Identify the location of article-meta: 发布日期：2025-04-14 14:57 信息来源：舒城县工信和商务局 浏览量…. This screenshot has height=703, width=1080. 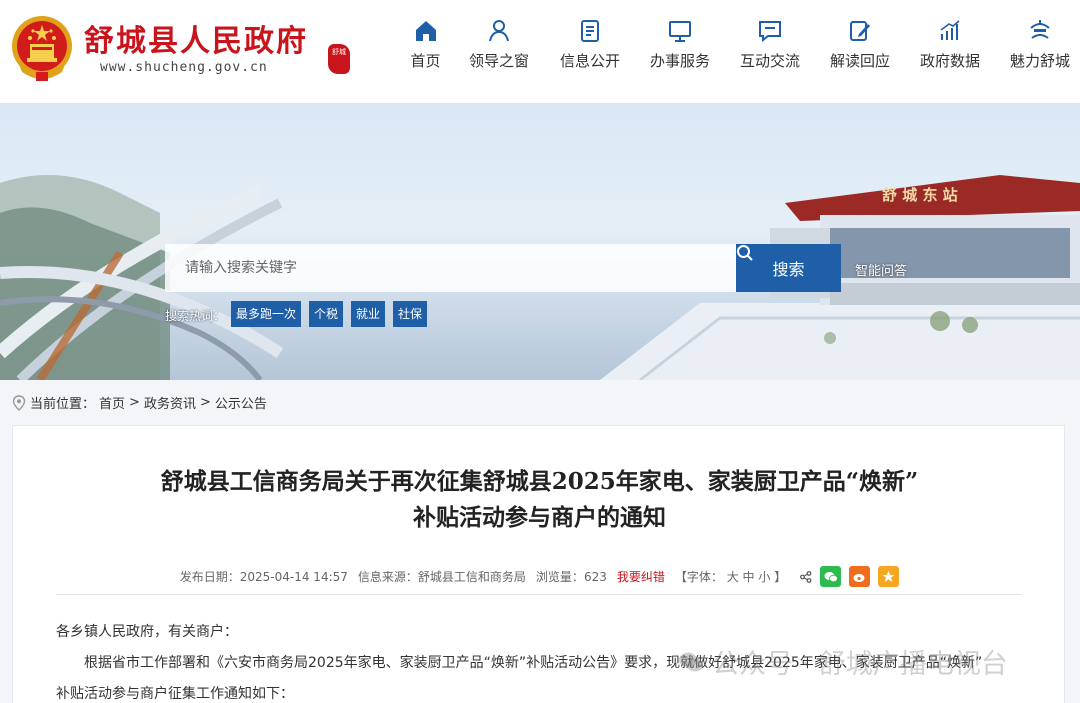
(539, 576).